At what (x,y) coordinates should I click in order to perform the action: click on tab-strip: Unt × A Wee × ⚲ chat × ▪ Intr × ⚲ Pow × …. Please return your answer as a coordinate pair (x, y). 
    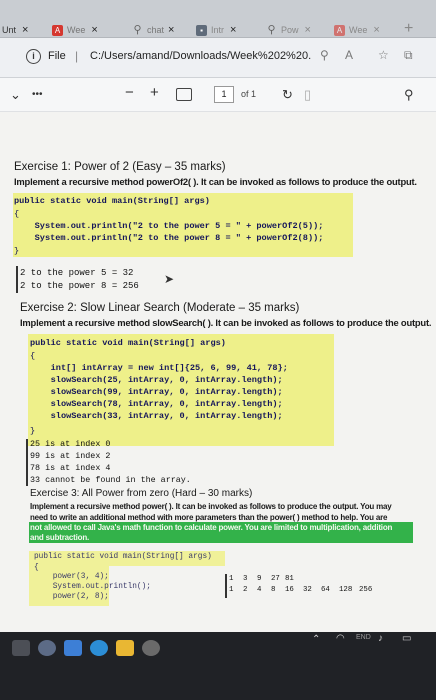
    Looking at the image, I should click on (218, 19).